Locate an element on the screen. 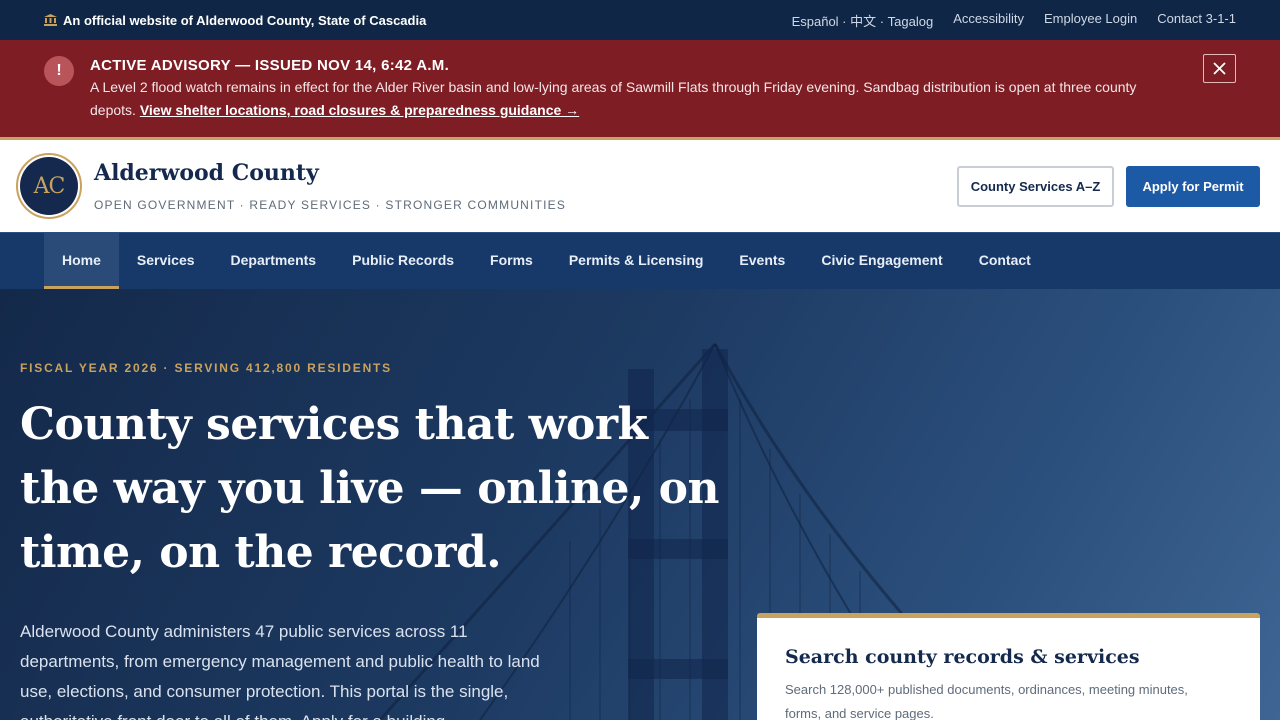 The height and width of the screenshot is (720, 1280). language-link: Español · 中文 · Tagalog is located at coordinates (863, 20).